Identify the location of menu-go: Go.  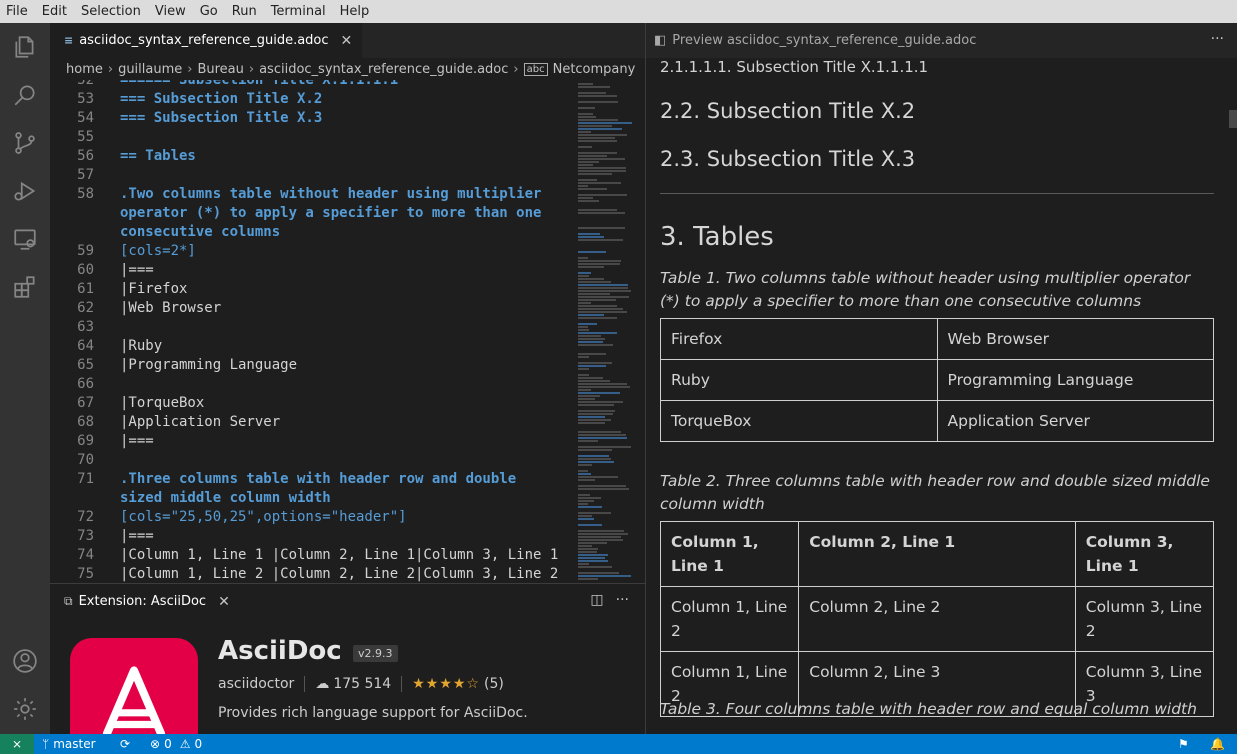
(209, 11).